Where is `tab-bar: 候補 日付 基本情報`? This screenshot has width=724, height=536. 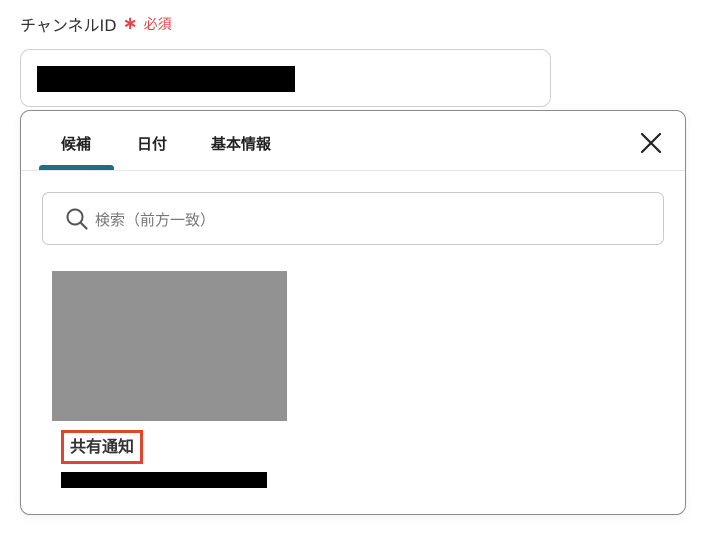
tab-bar: 候補 日付 基本情報 is located at coordinates (353, 141).